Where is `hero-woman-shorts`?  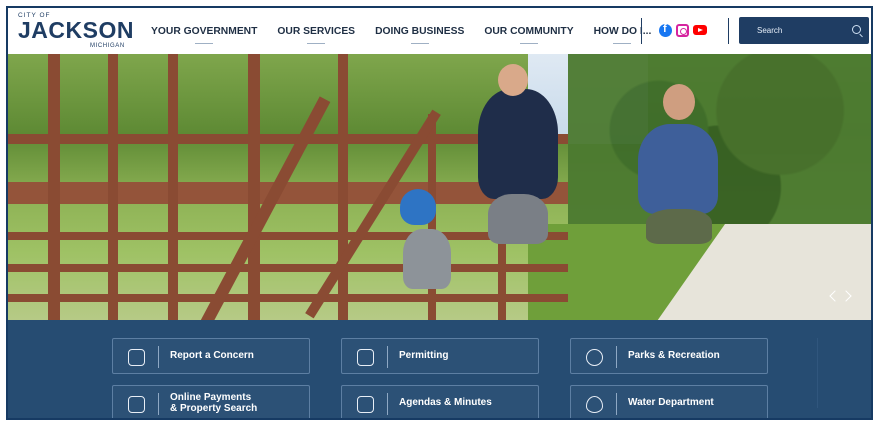
hero-woman-shorts is located at coordinates (679, 226).